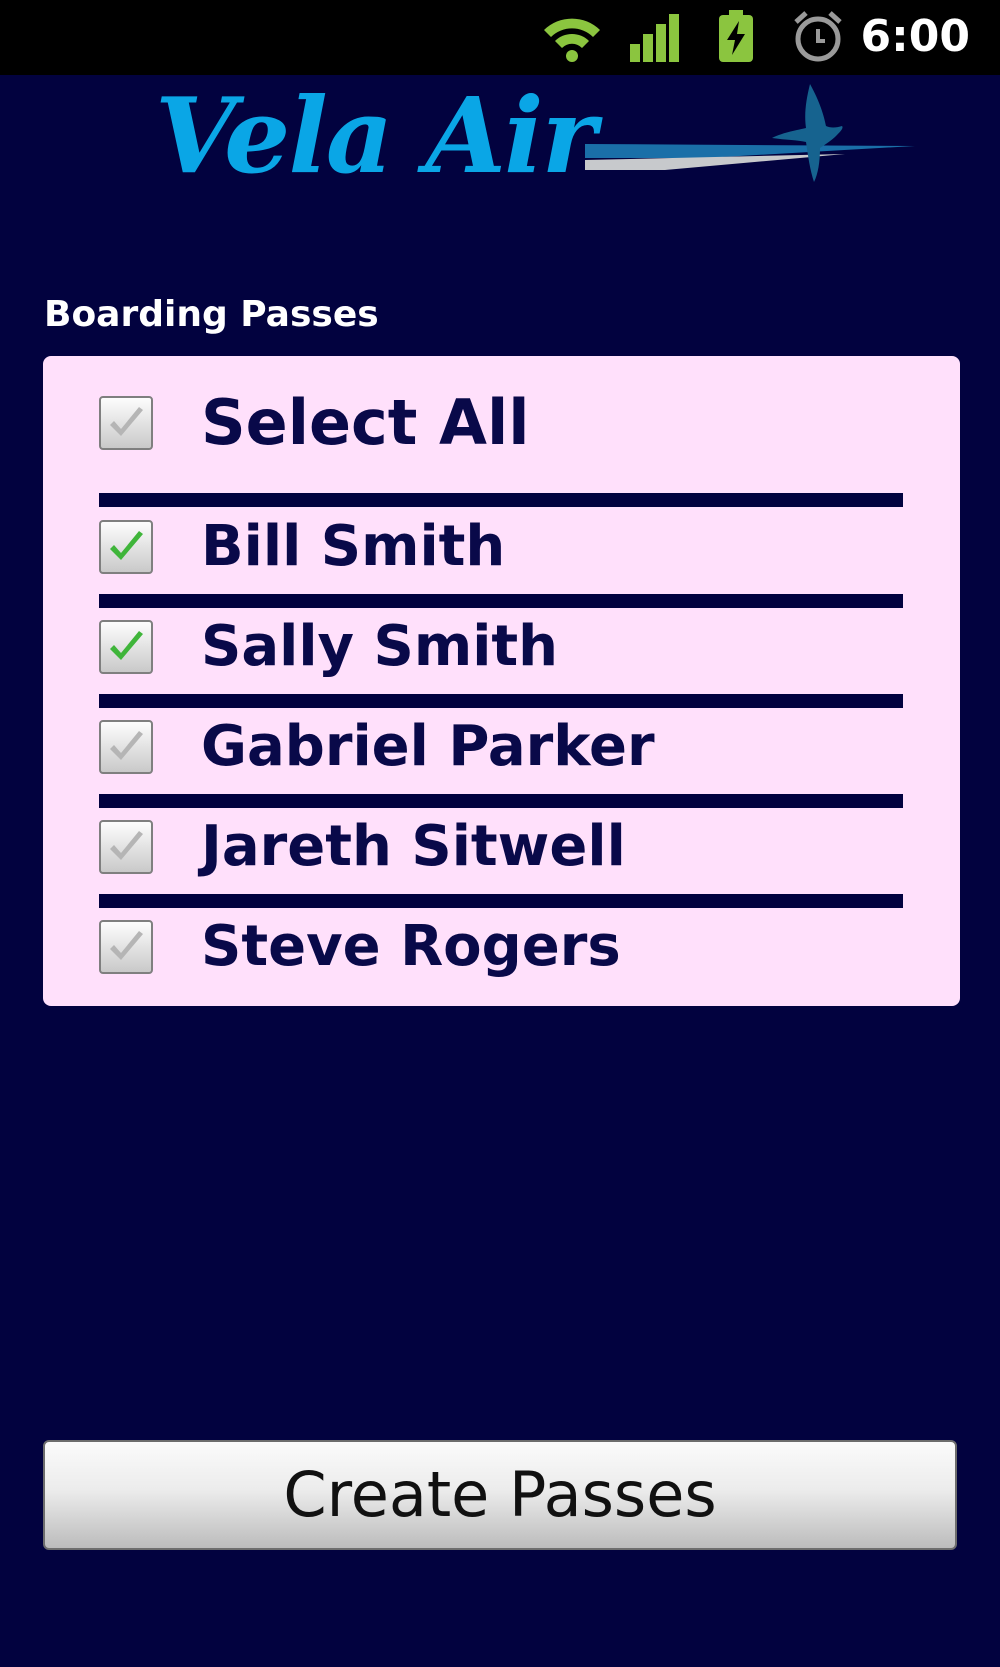 The width and height of the screenshot is (1000, 1667). What do you see at coordinates (818, 36) in the screenshot?
I see `alarm-icon` at bounding box center [818, 36].